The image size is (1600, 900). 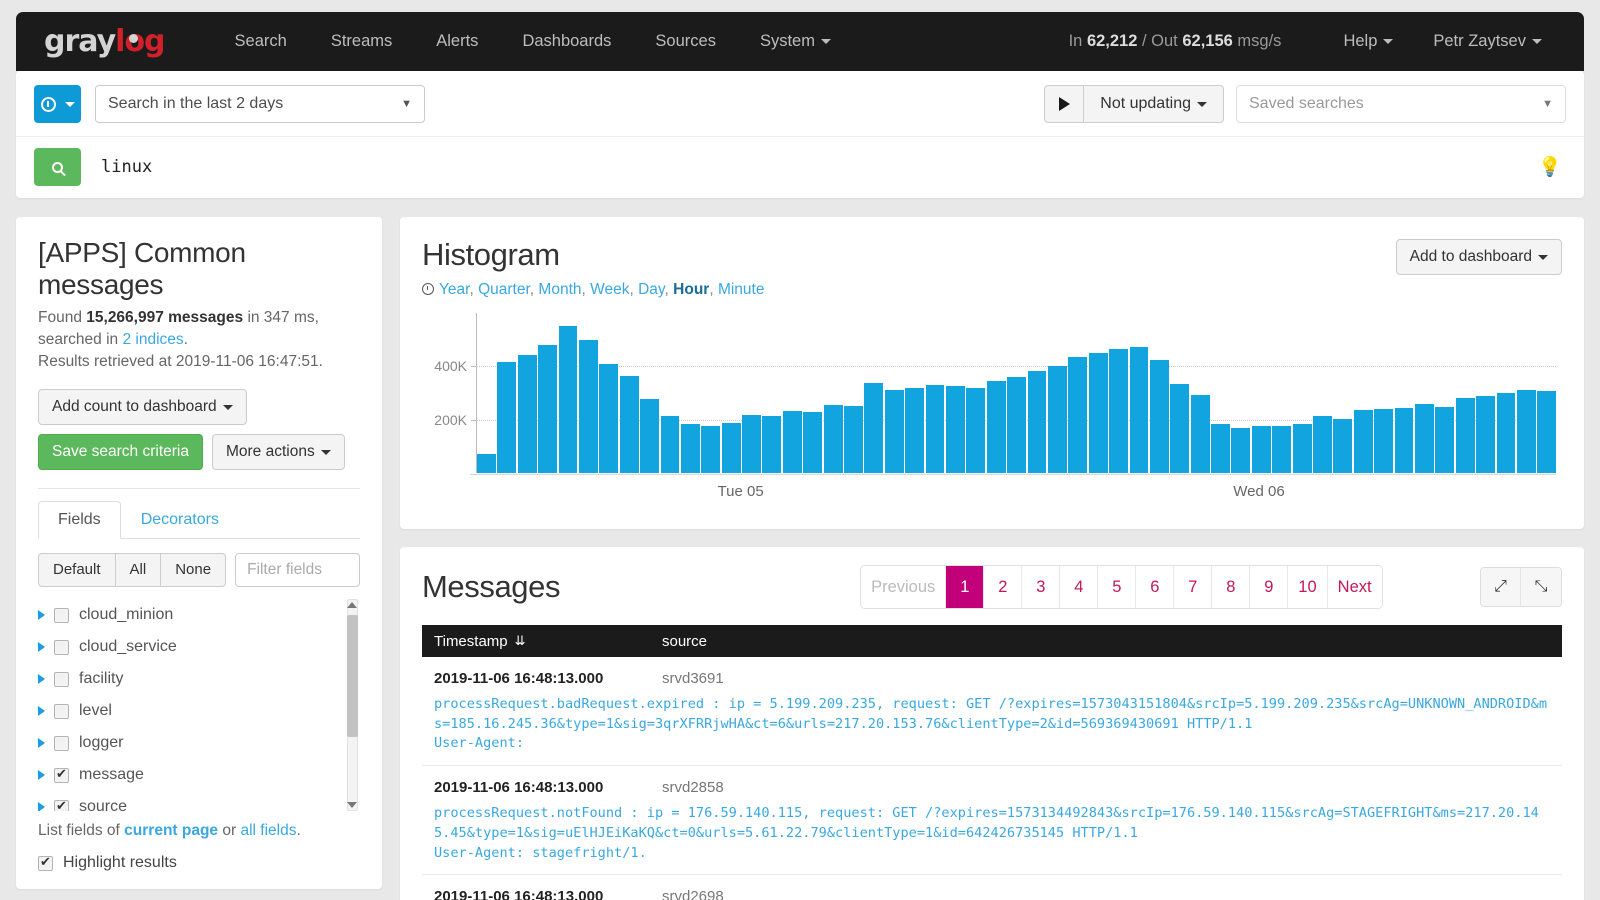 I want to click on message-row: 2019-11-06 16:48:13.000 srvd2698, so click(x=992, y=887).